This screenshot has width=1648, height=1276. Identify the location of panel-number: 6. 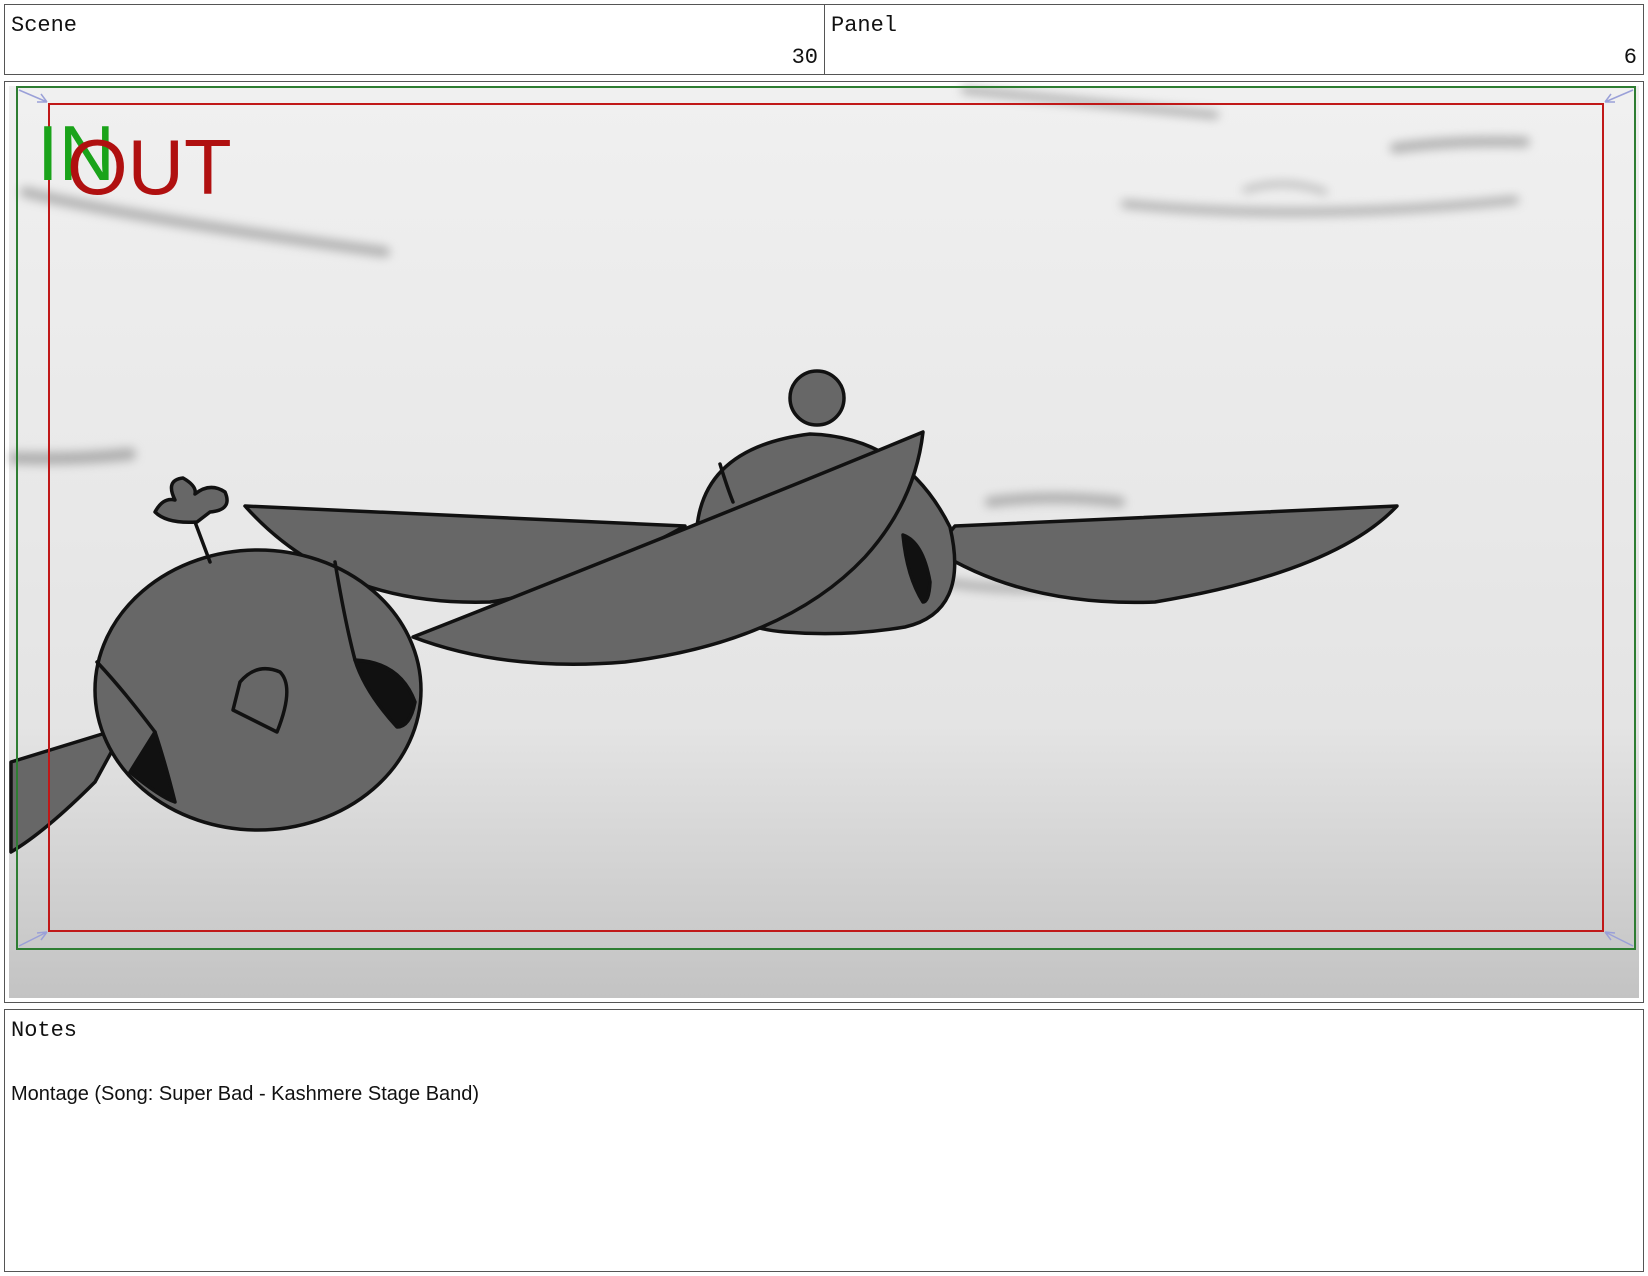
(1630, 57).